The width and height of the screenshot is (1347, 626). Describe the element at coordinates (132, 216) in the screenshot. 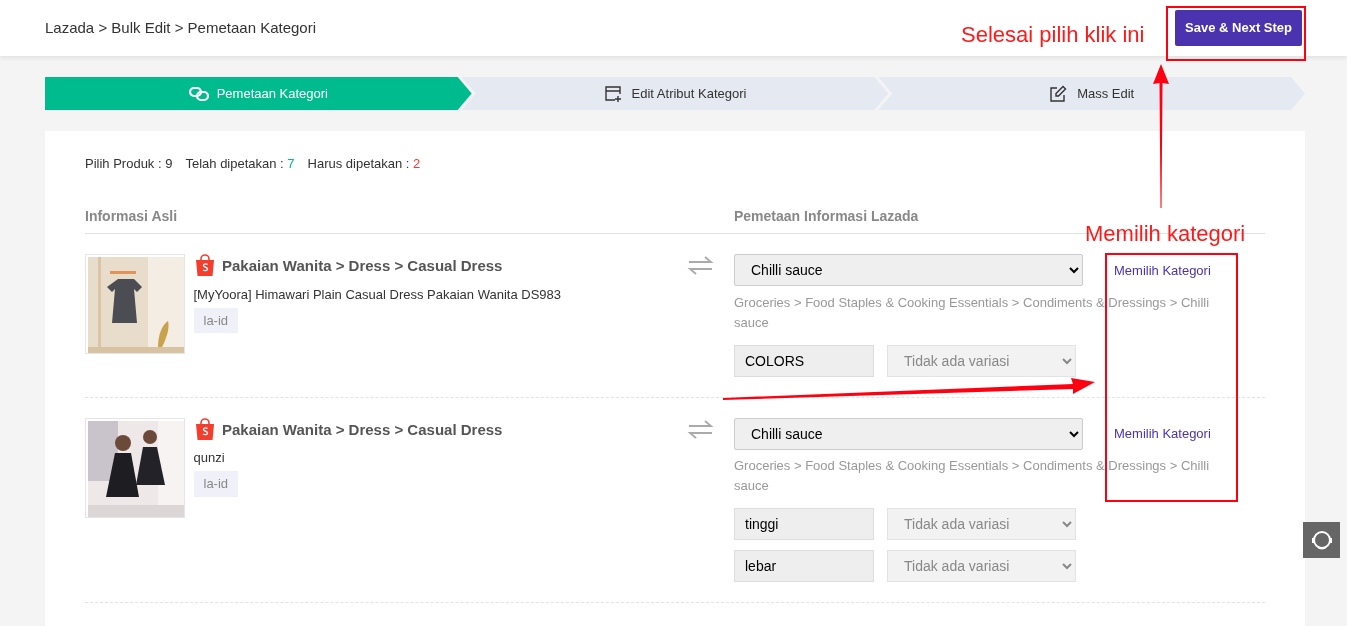

I see `column-heading: Informasi Asli` at that location.